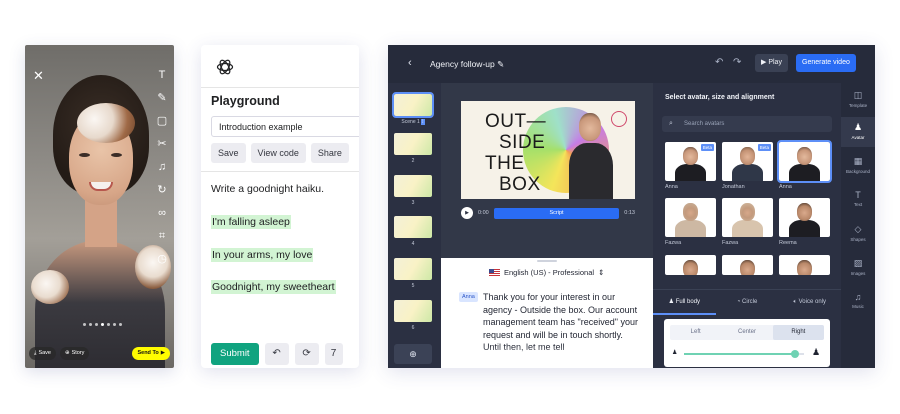 This screenshot has height=414, width=900. Describe the element at coordinates (235, 354) in the screenshot. I see `submit-button: Submit` at that location.